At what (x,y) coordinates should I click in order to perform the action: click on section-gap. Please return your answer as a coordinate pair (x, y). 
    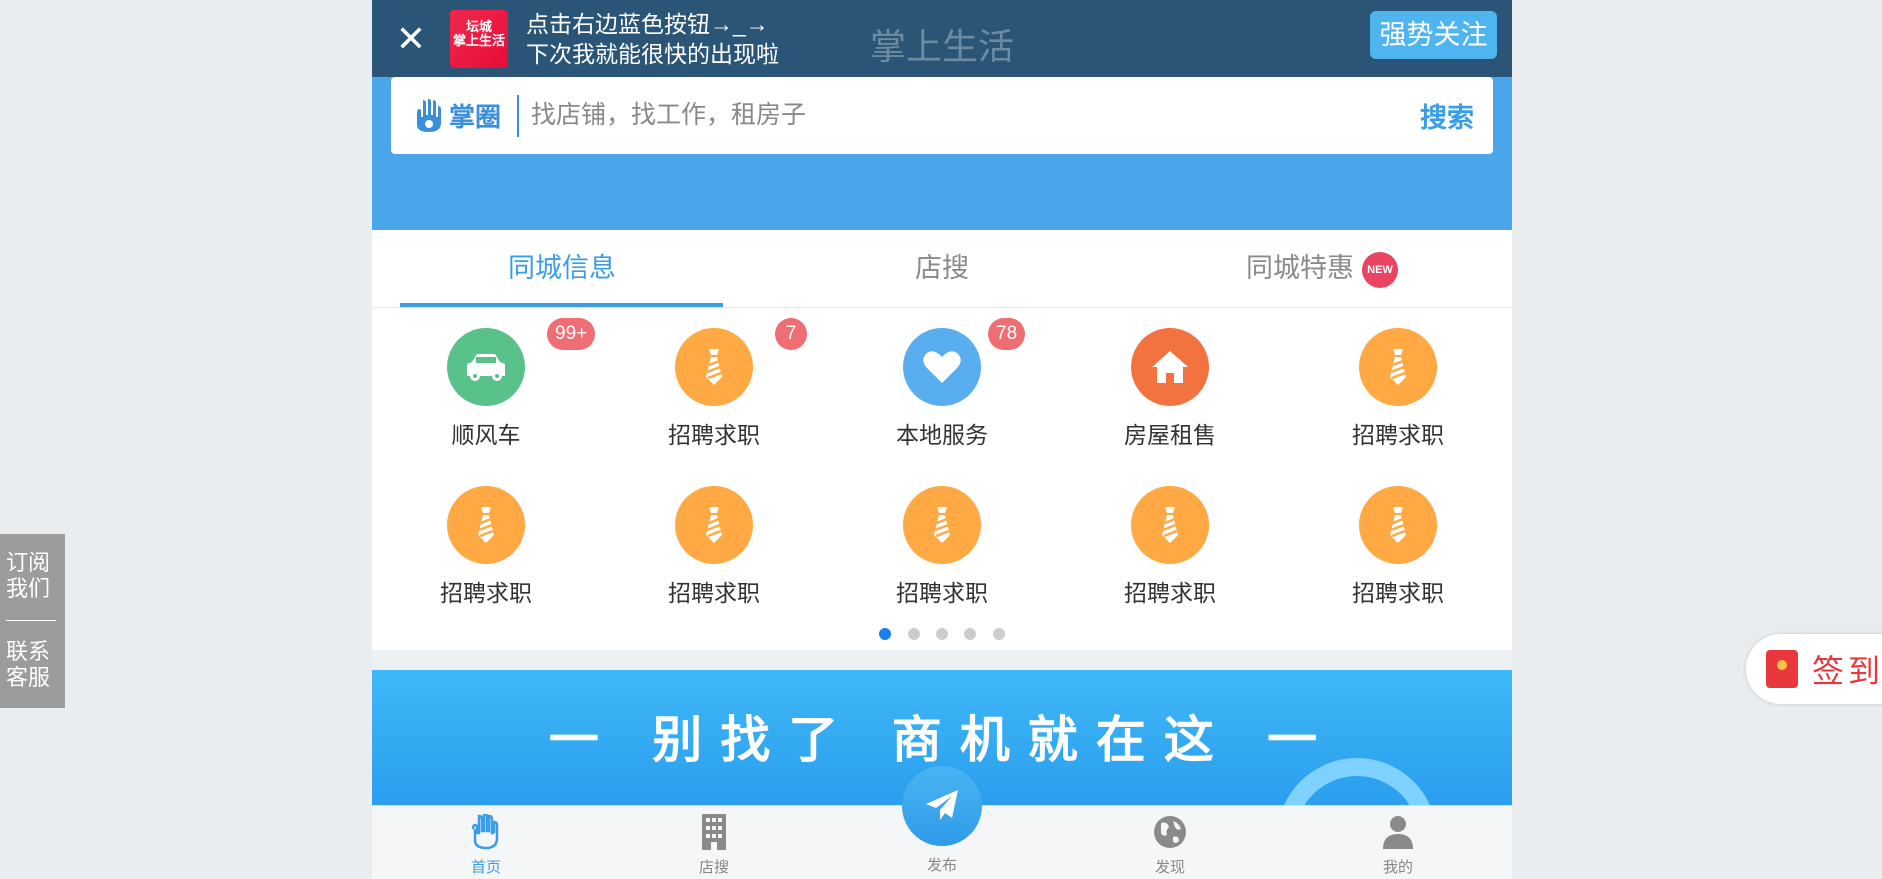
    Looking at the image, I should click on (942, 660).